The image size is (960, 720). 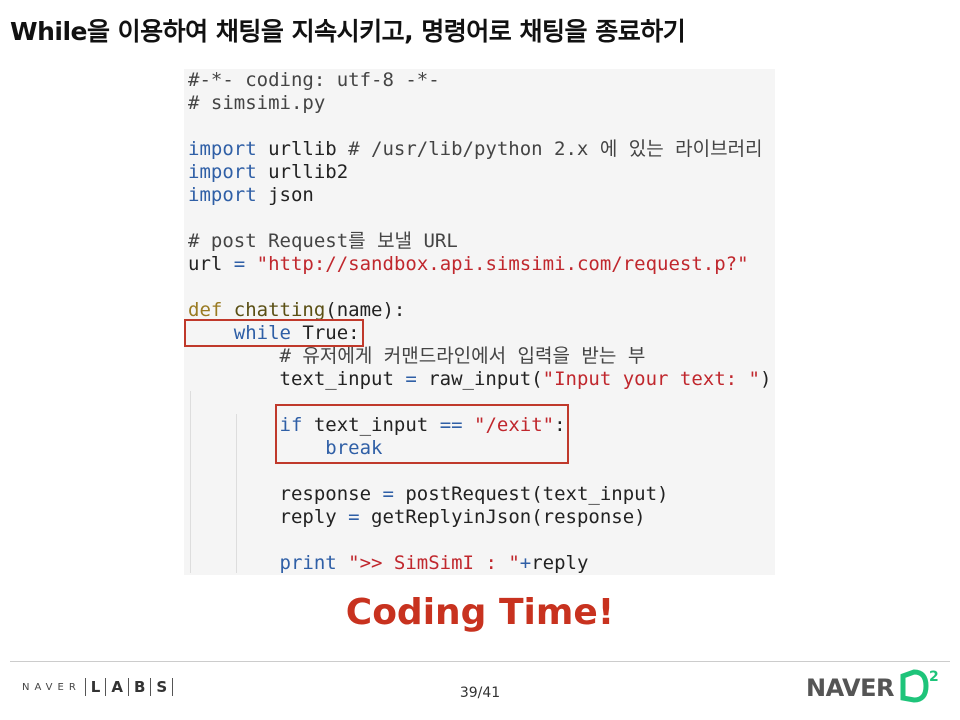 What do you see at coordinates (285, 195) in the screenshot?
I see `code-token: json` at bounding box center [285, 195].